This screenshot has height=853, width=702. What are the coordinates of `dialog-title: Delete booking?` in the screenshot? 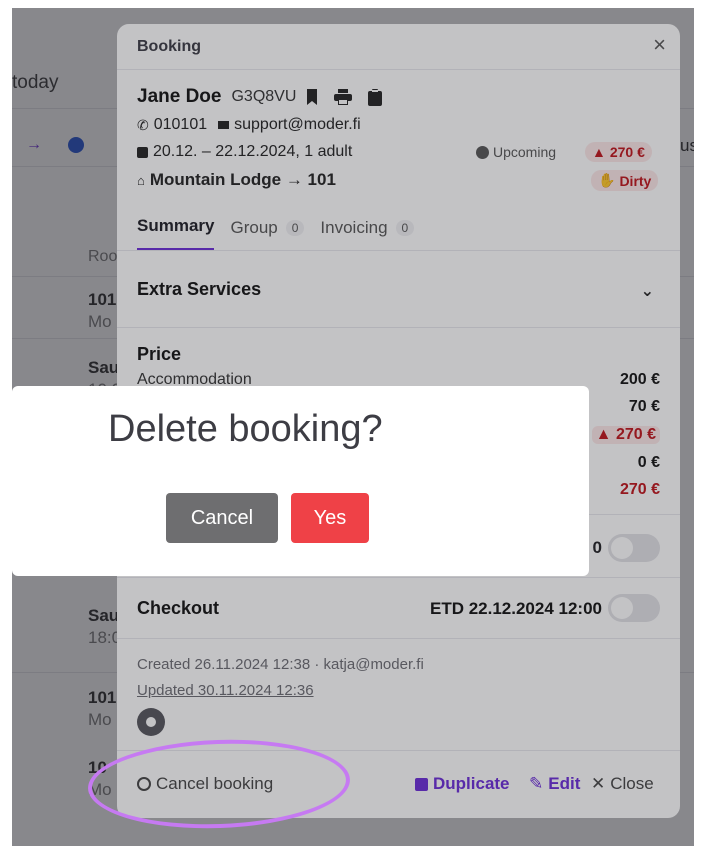 It's located at (245, 429).